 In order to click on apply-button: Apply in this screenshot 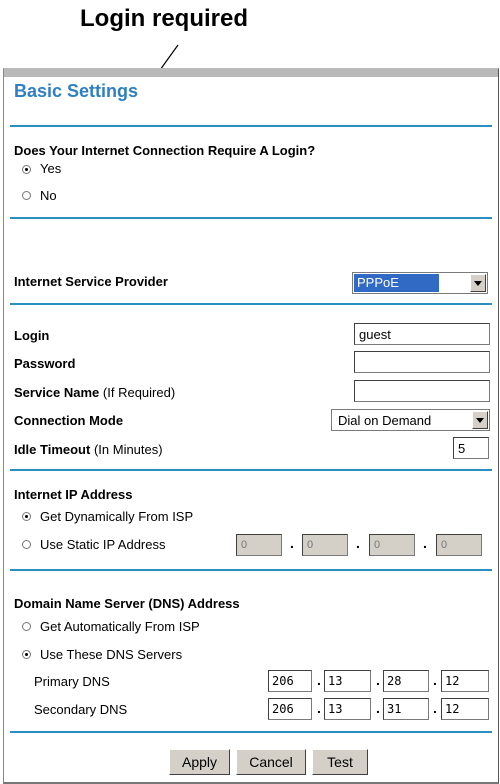, I will do `click(199, 762)`.